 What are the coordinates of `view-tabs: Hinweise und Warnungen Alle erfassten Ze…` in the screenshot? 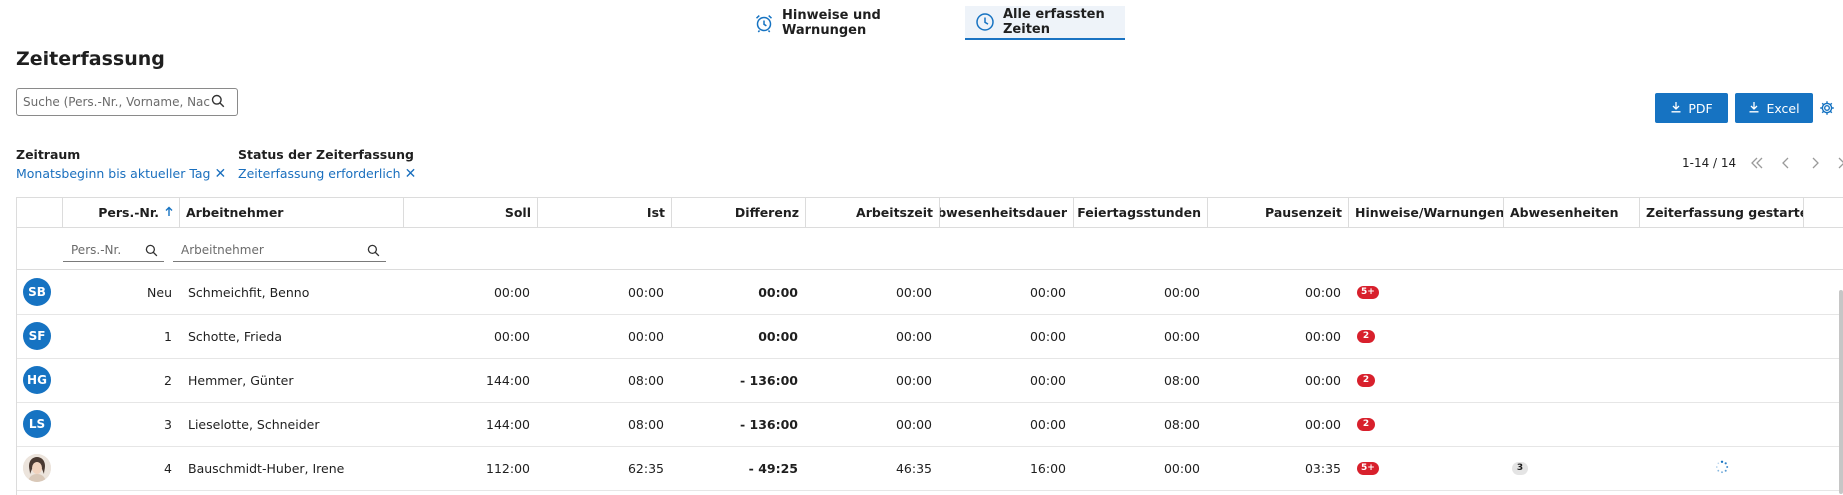 It's located at (921, 20).